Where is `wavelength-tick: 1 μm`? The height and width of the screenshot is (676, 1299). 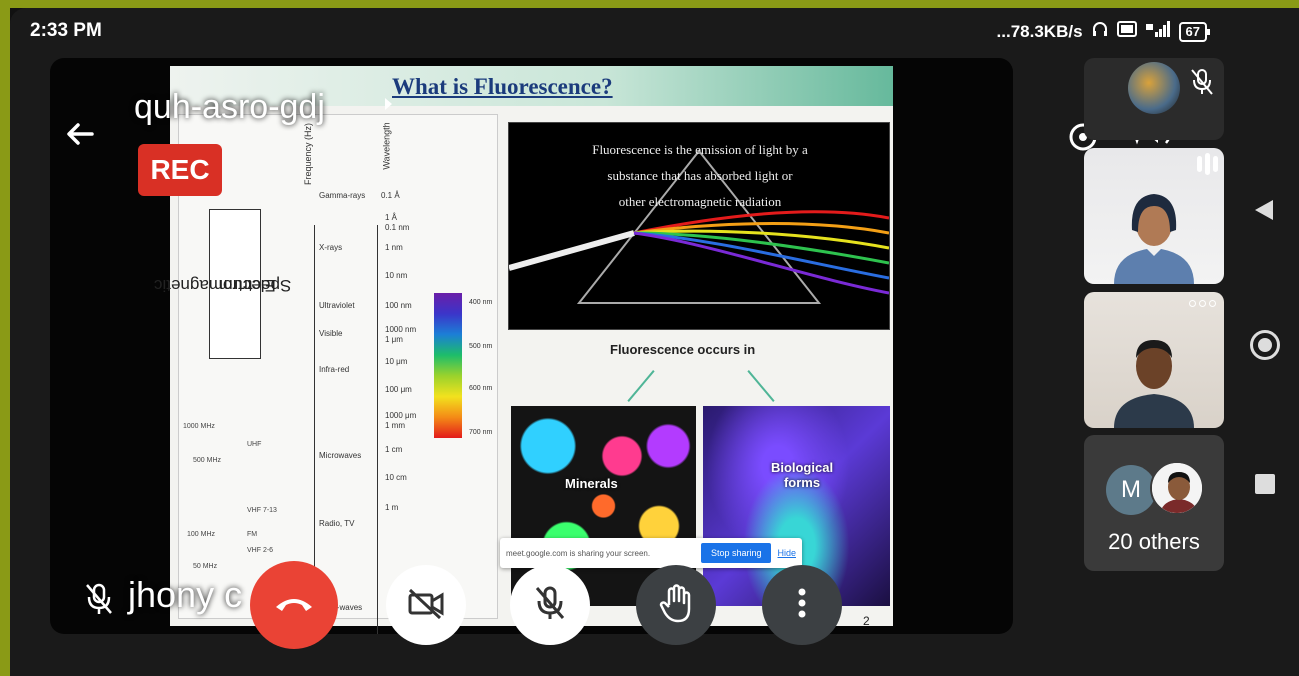 wavelength-tick: 1 μm is located at coordinates (394, 339).